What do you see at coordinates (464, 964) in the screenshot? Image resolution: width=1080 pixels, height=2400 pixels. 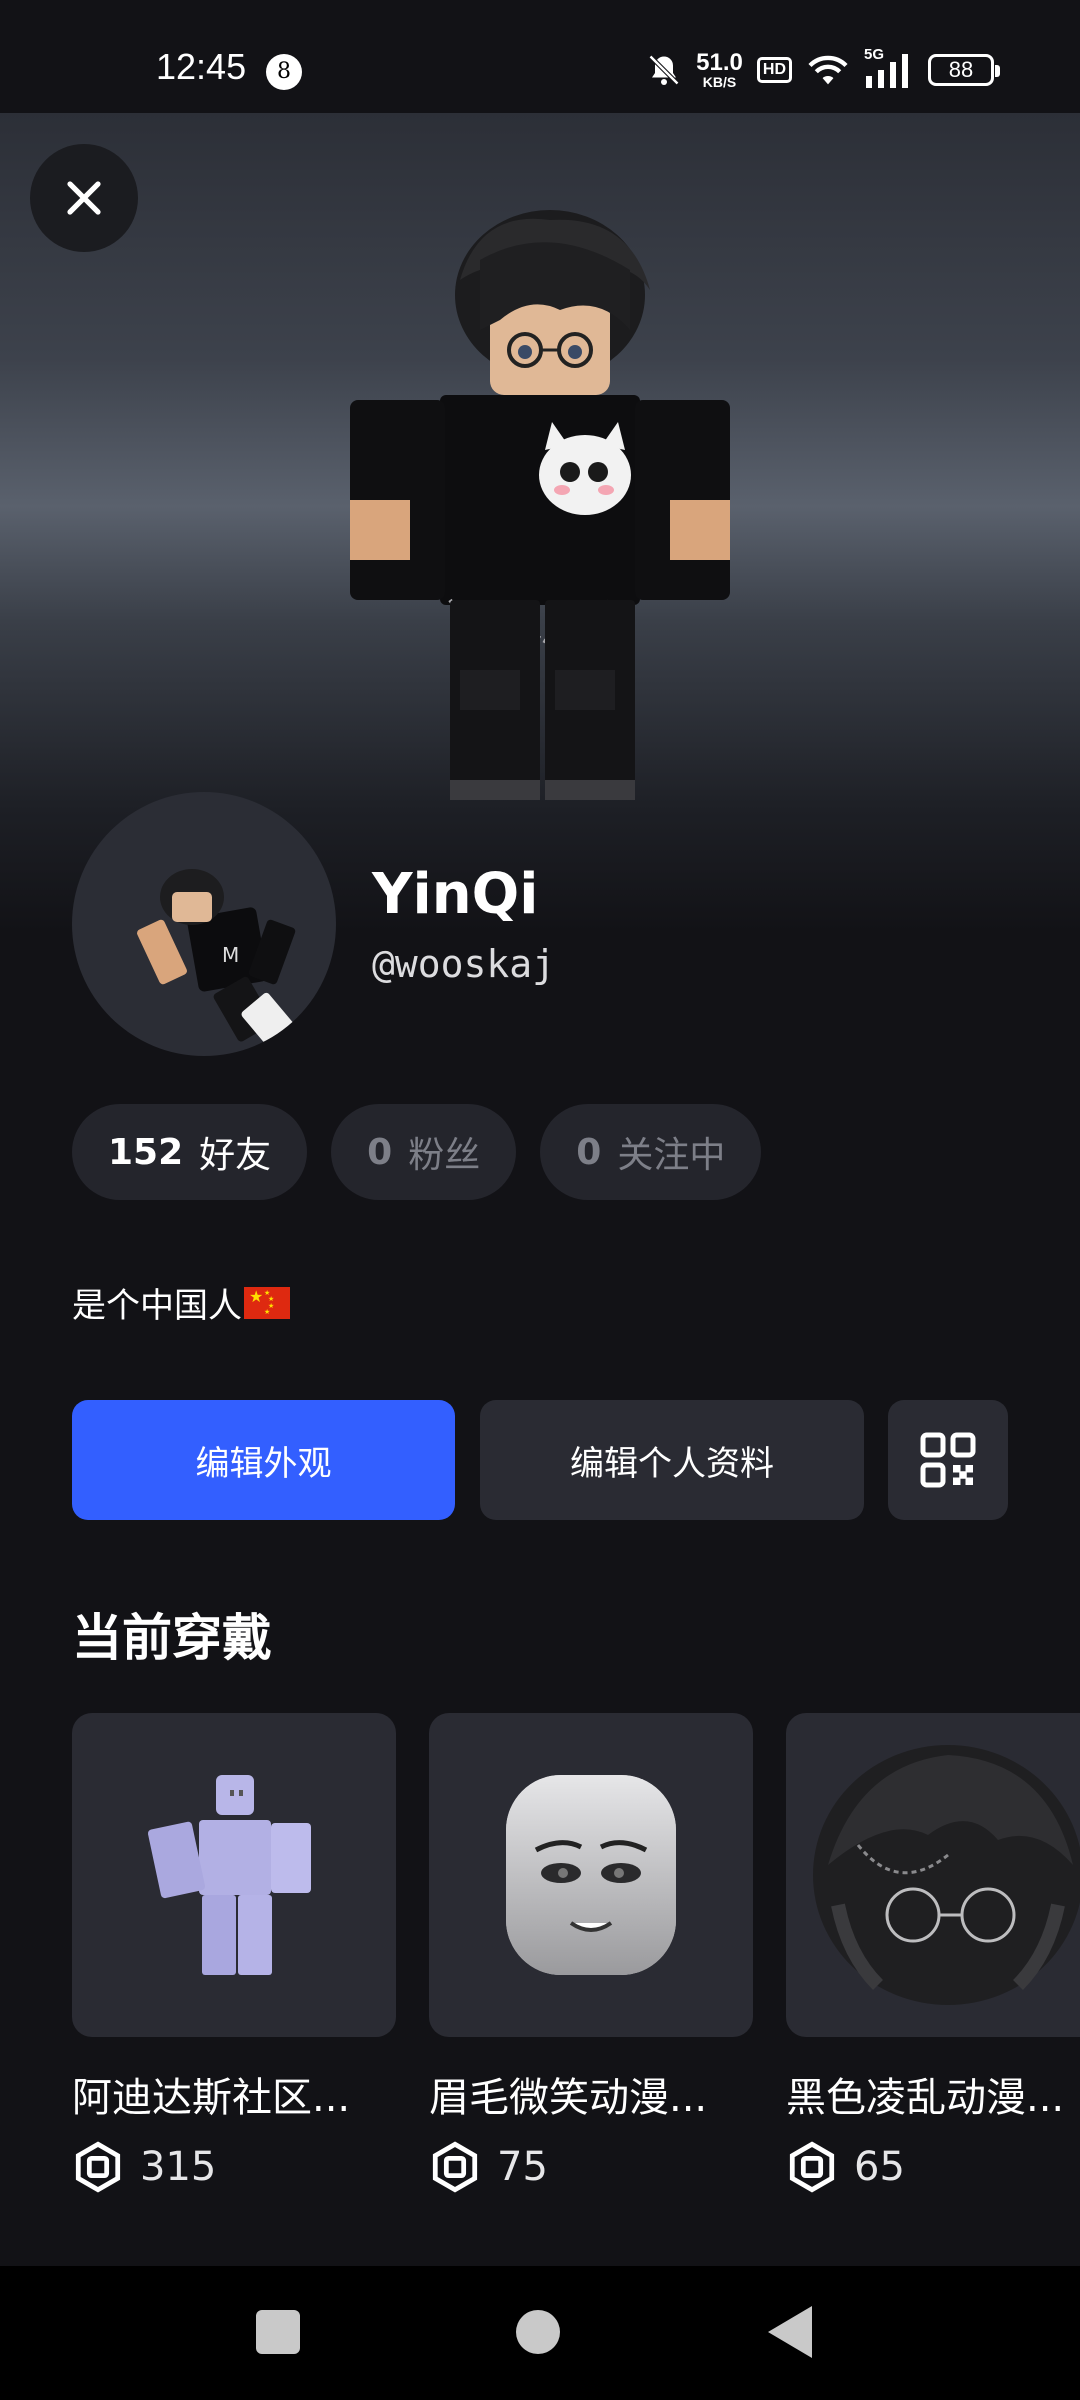 I see `username: @wooskaj` at bounding box center [464, 964].